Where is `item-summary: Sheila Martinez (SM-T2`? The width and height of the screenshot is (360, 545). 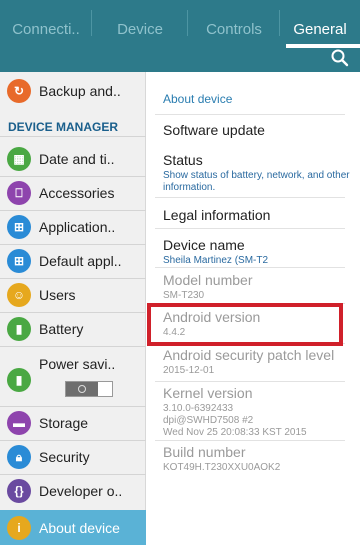 item-summary: Sheila Martinez (SM-T2 is located at coordinates (216, 260).